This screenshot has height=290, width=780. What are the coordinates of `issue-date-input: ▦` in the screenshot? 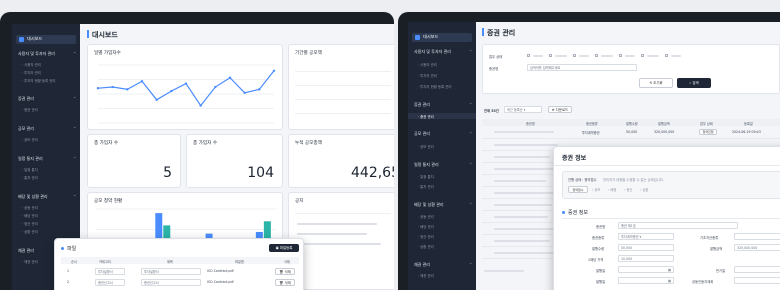 It's located at (646, 269).